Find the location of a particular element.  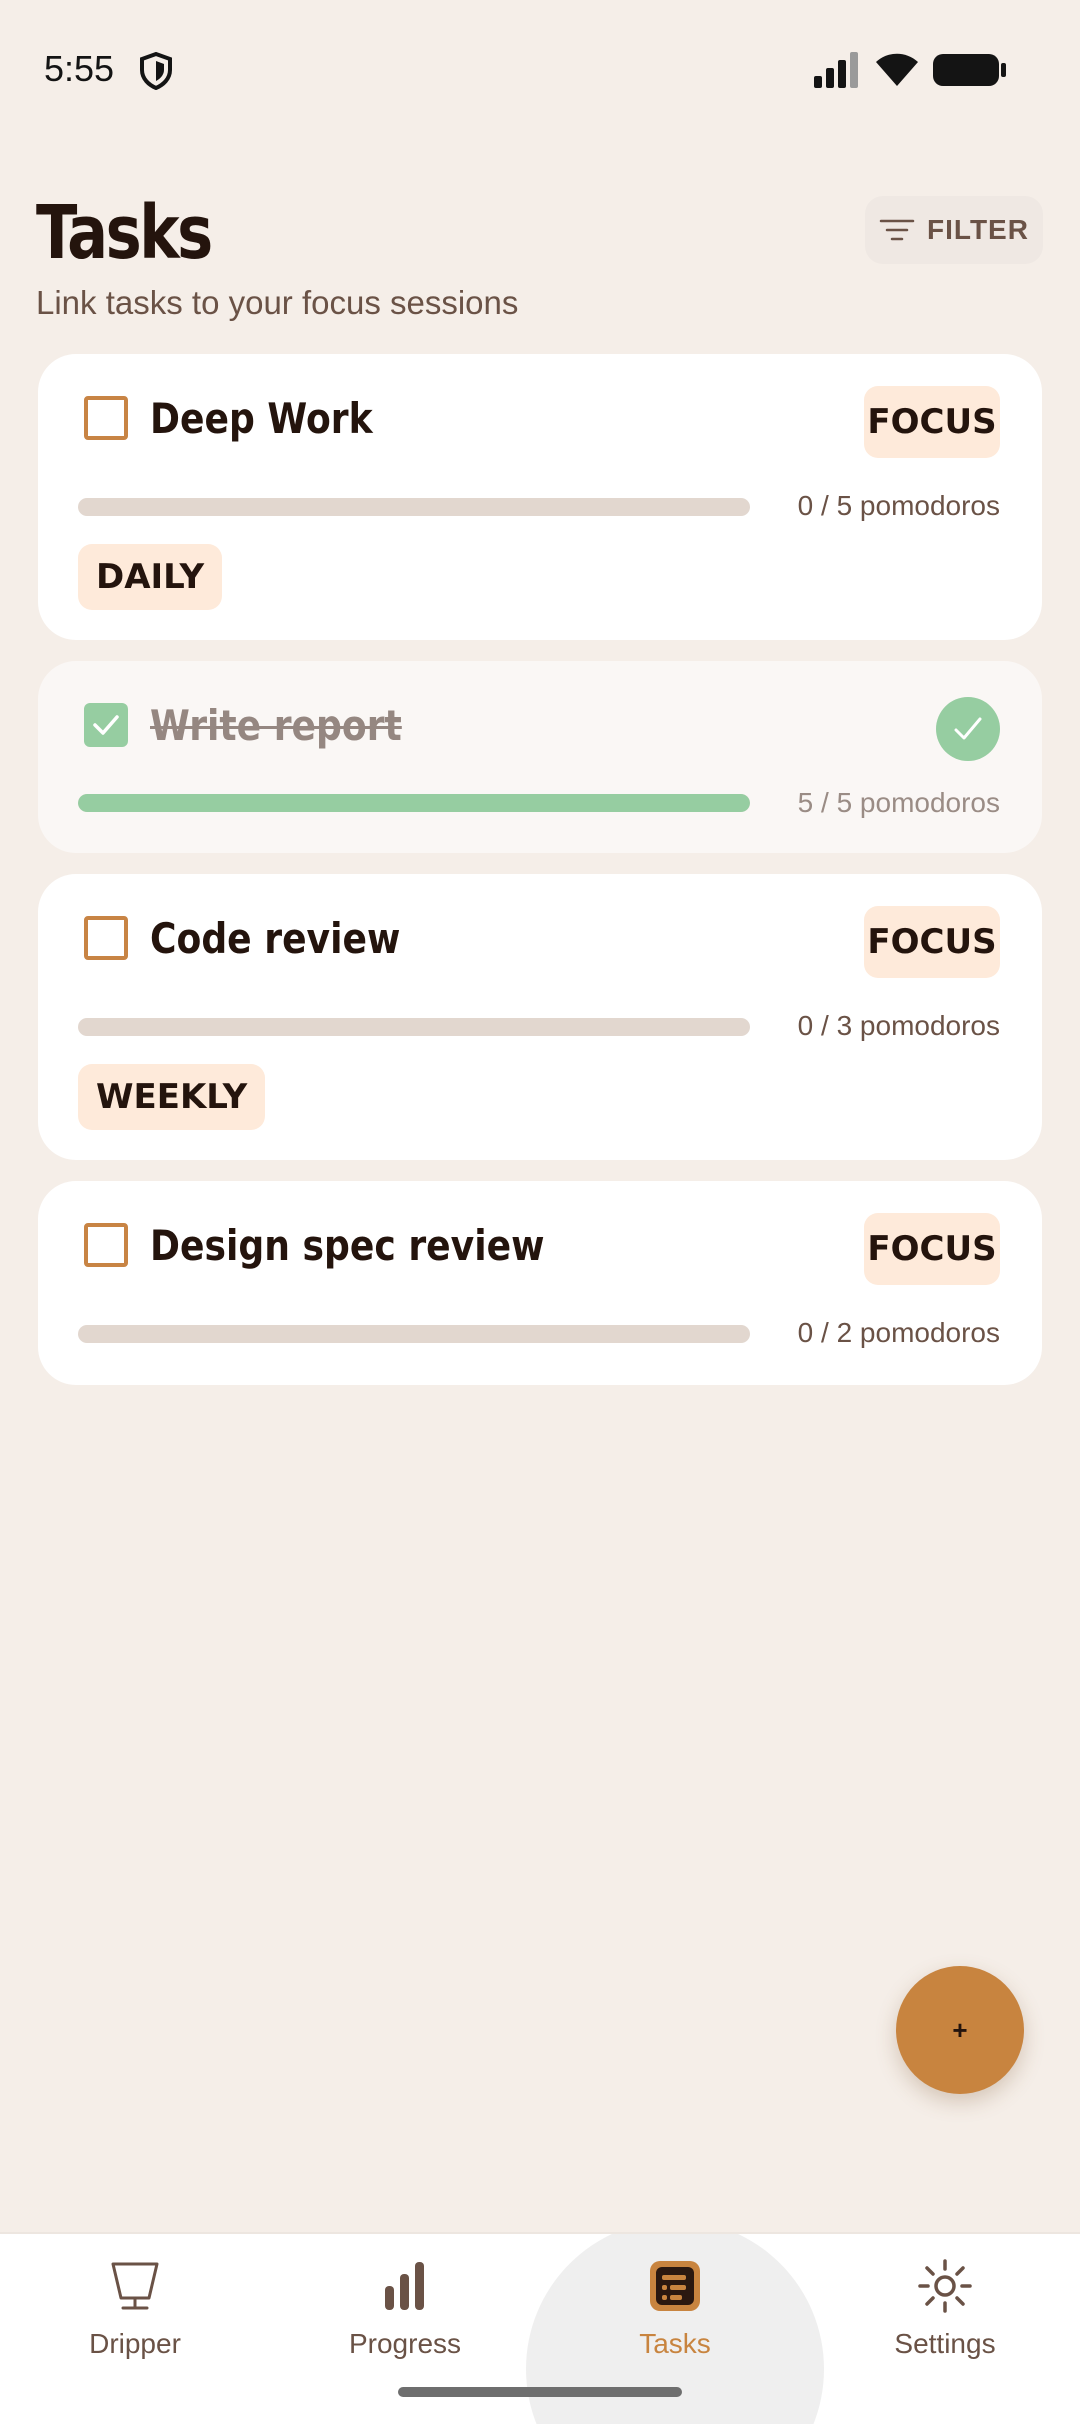

battery-icon is located at coordinates (969, 70).